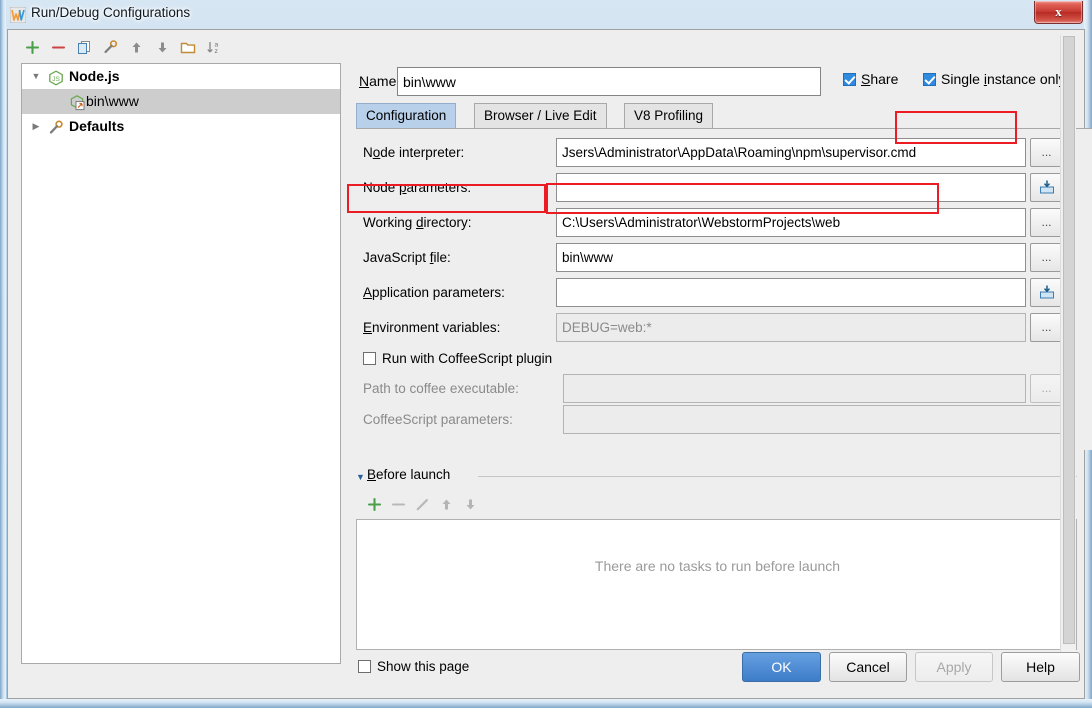  What do you see at coordinates (716, 584) in the screenshot?
I see `before-launch-task-list: There are no tasks to run before launch` at bounding box center [716, 584].